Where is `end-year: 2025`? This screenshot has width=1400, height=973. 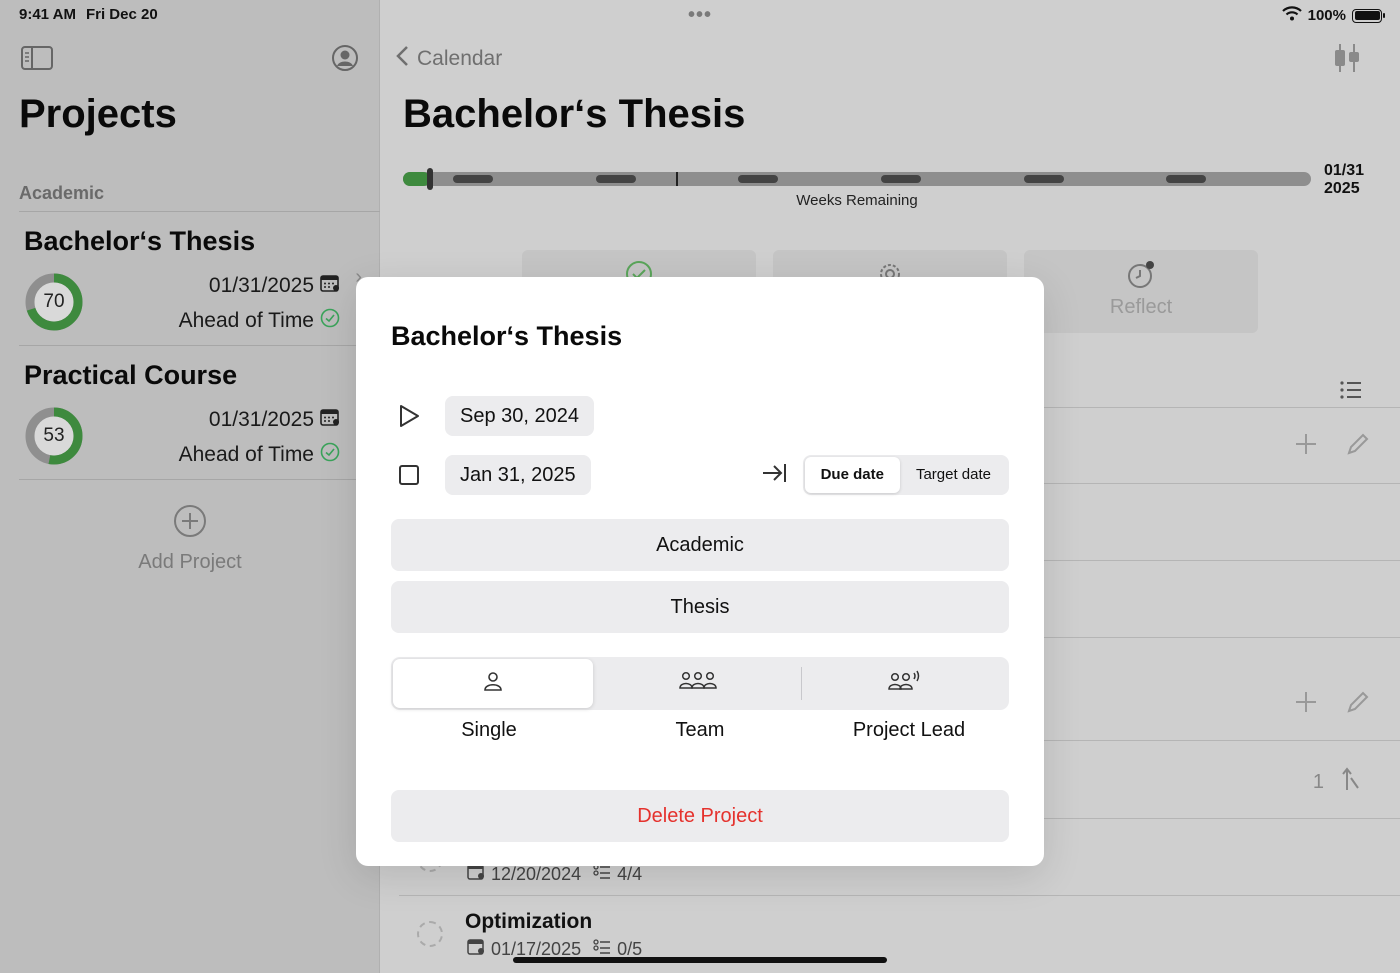 end-year: 2025 is located at coordinates (1342, 188).